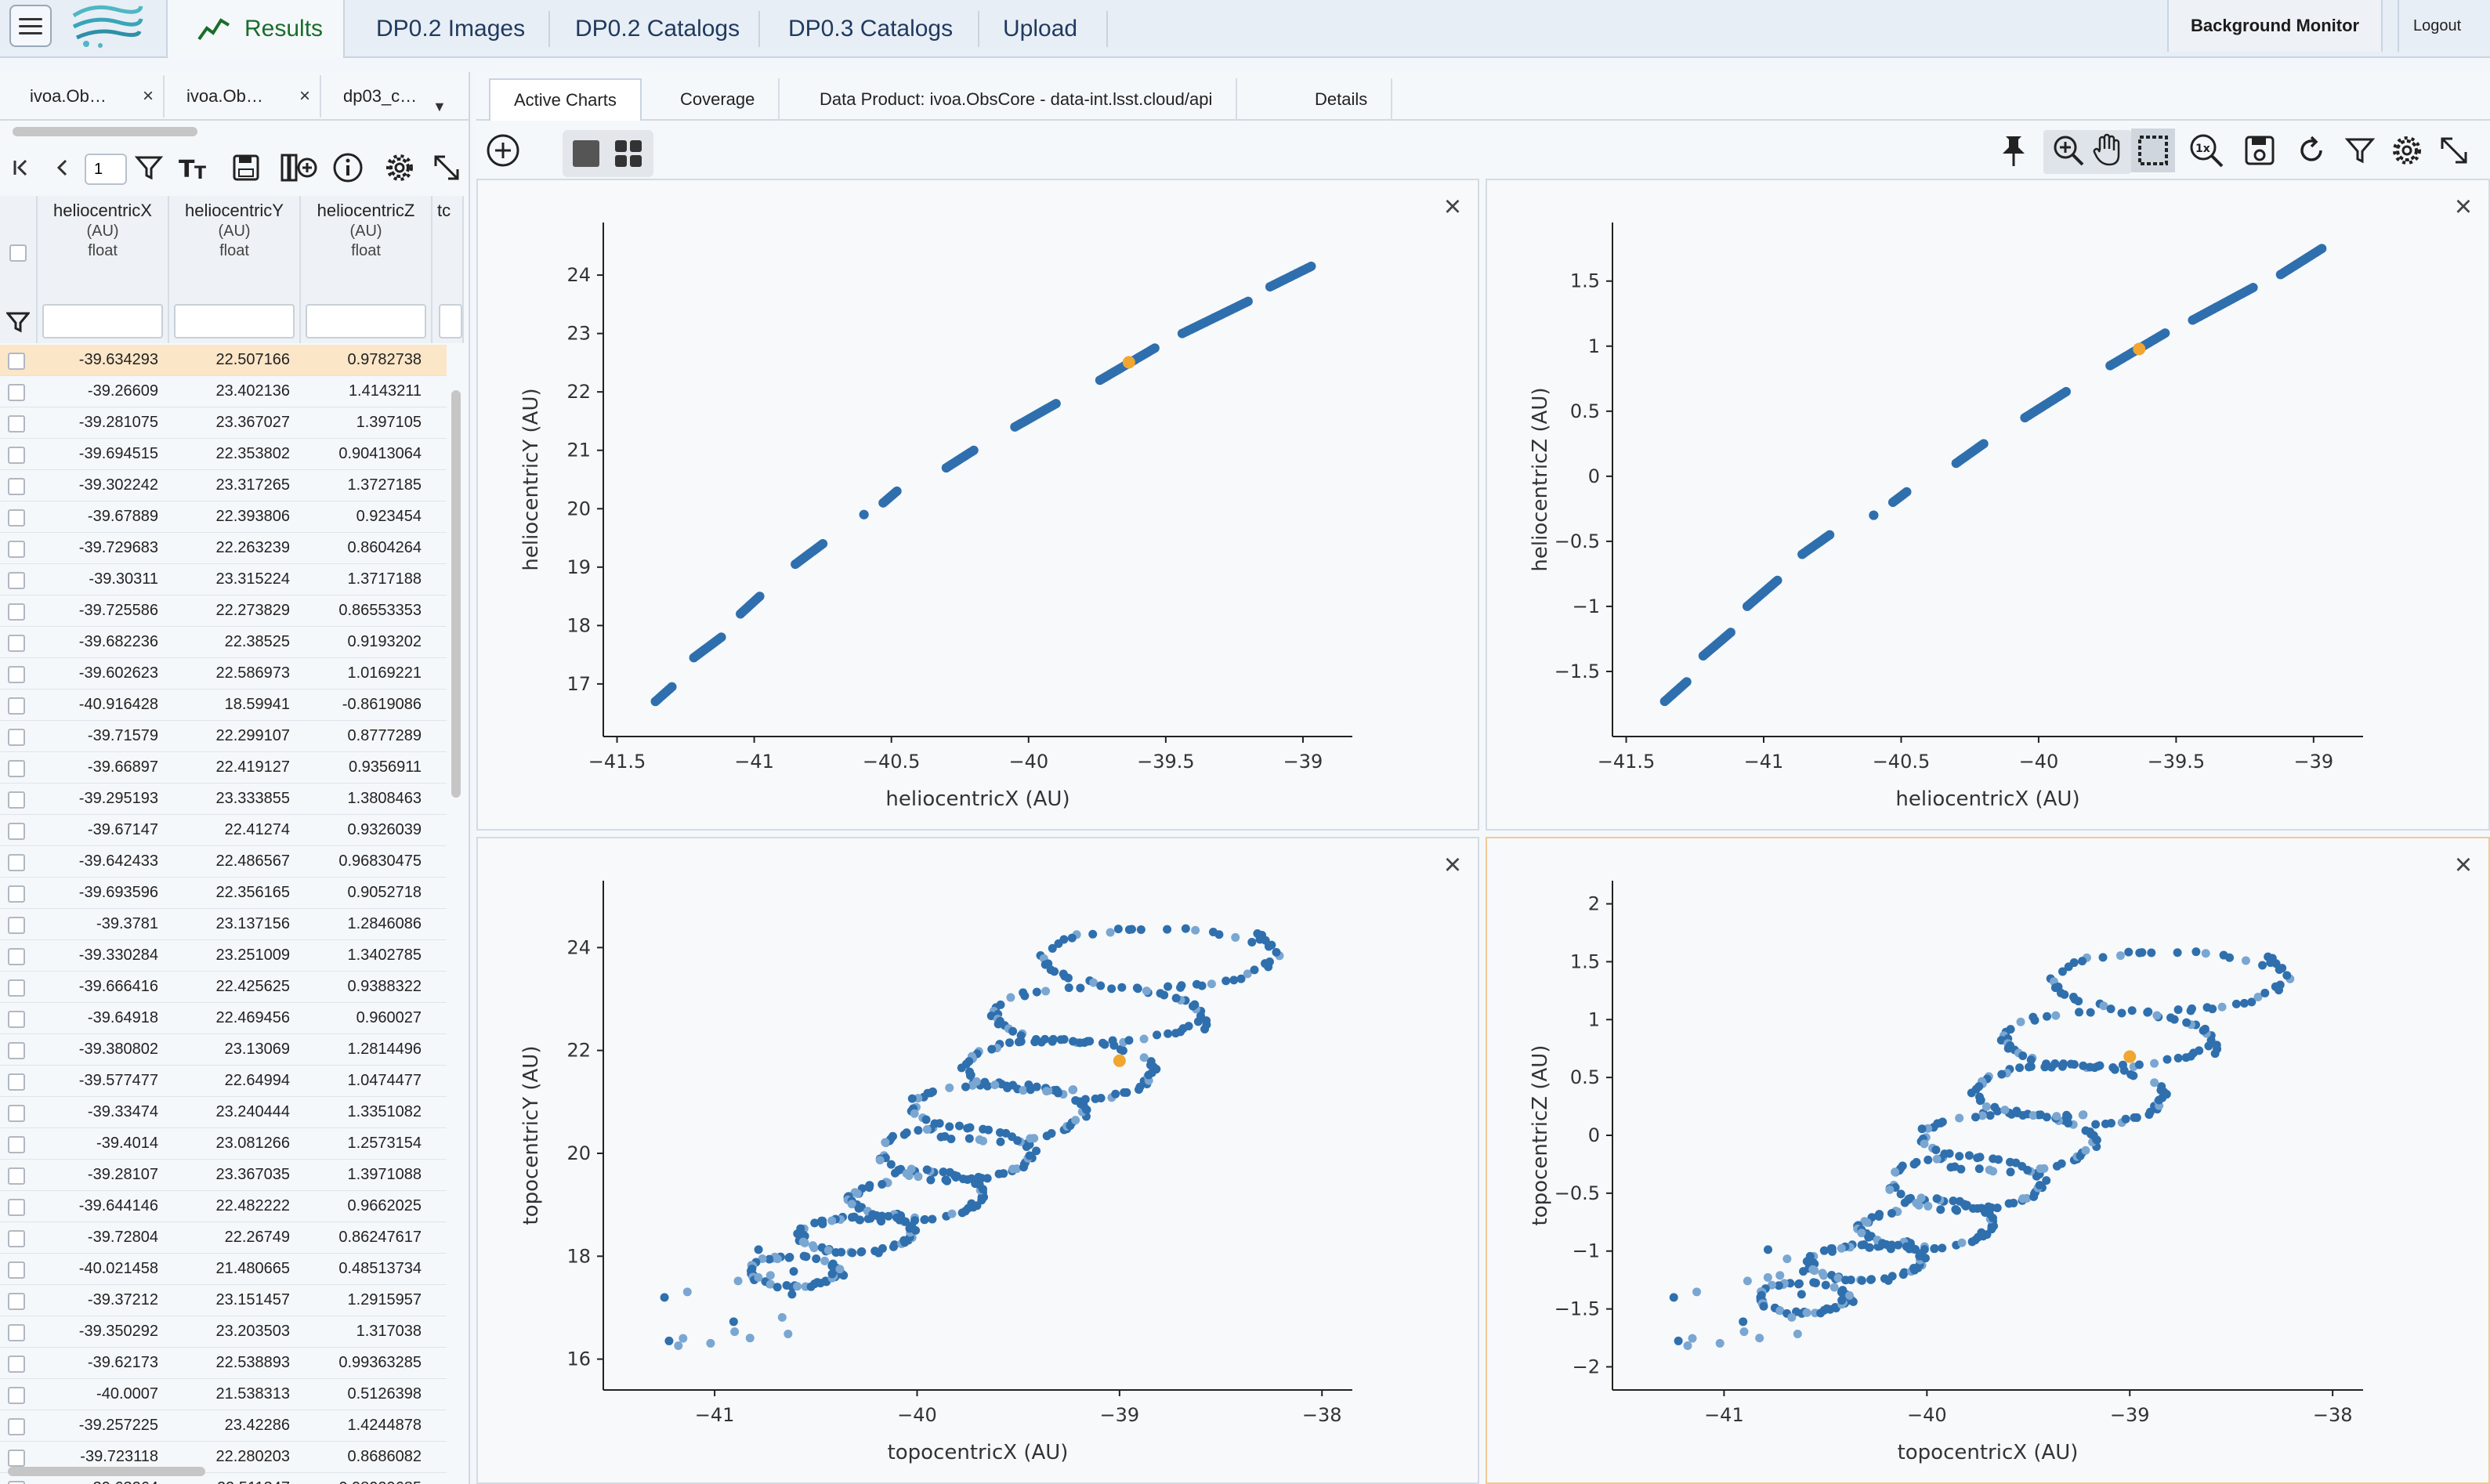 This screenshot has width=2490, height=1484. I want to click on pin-icon, so click(2014, 150).